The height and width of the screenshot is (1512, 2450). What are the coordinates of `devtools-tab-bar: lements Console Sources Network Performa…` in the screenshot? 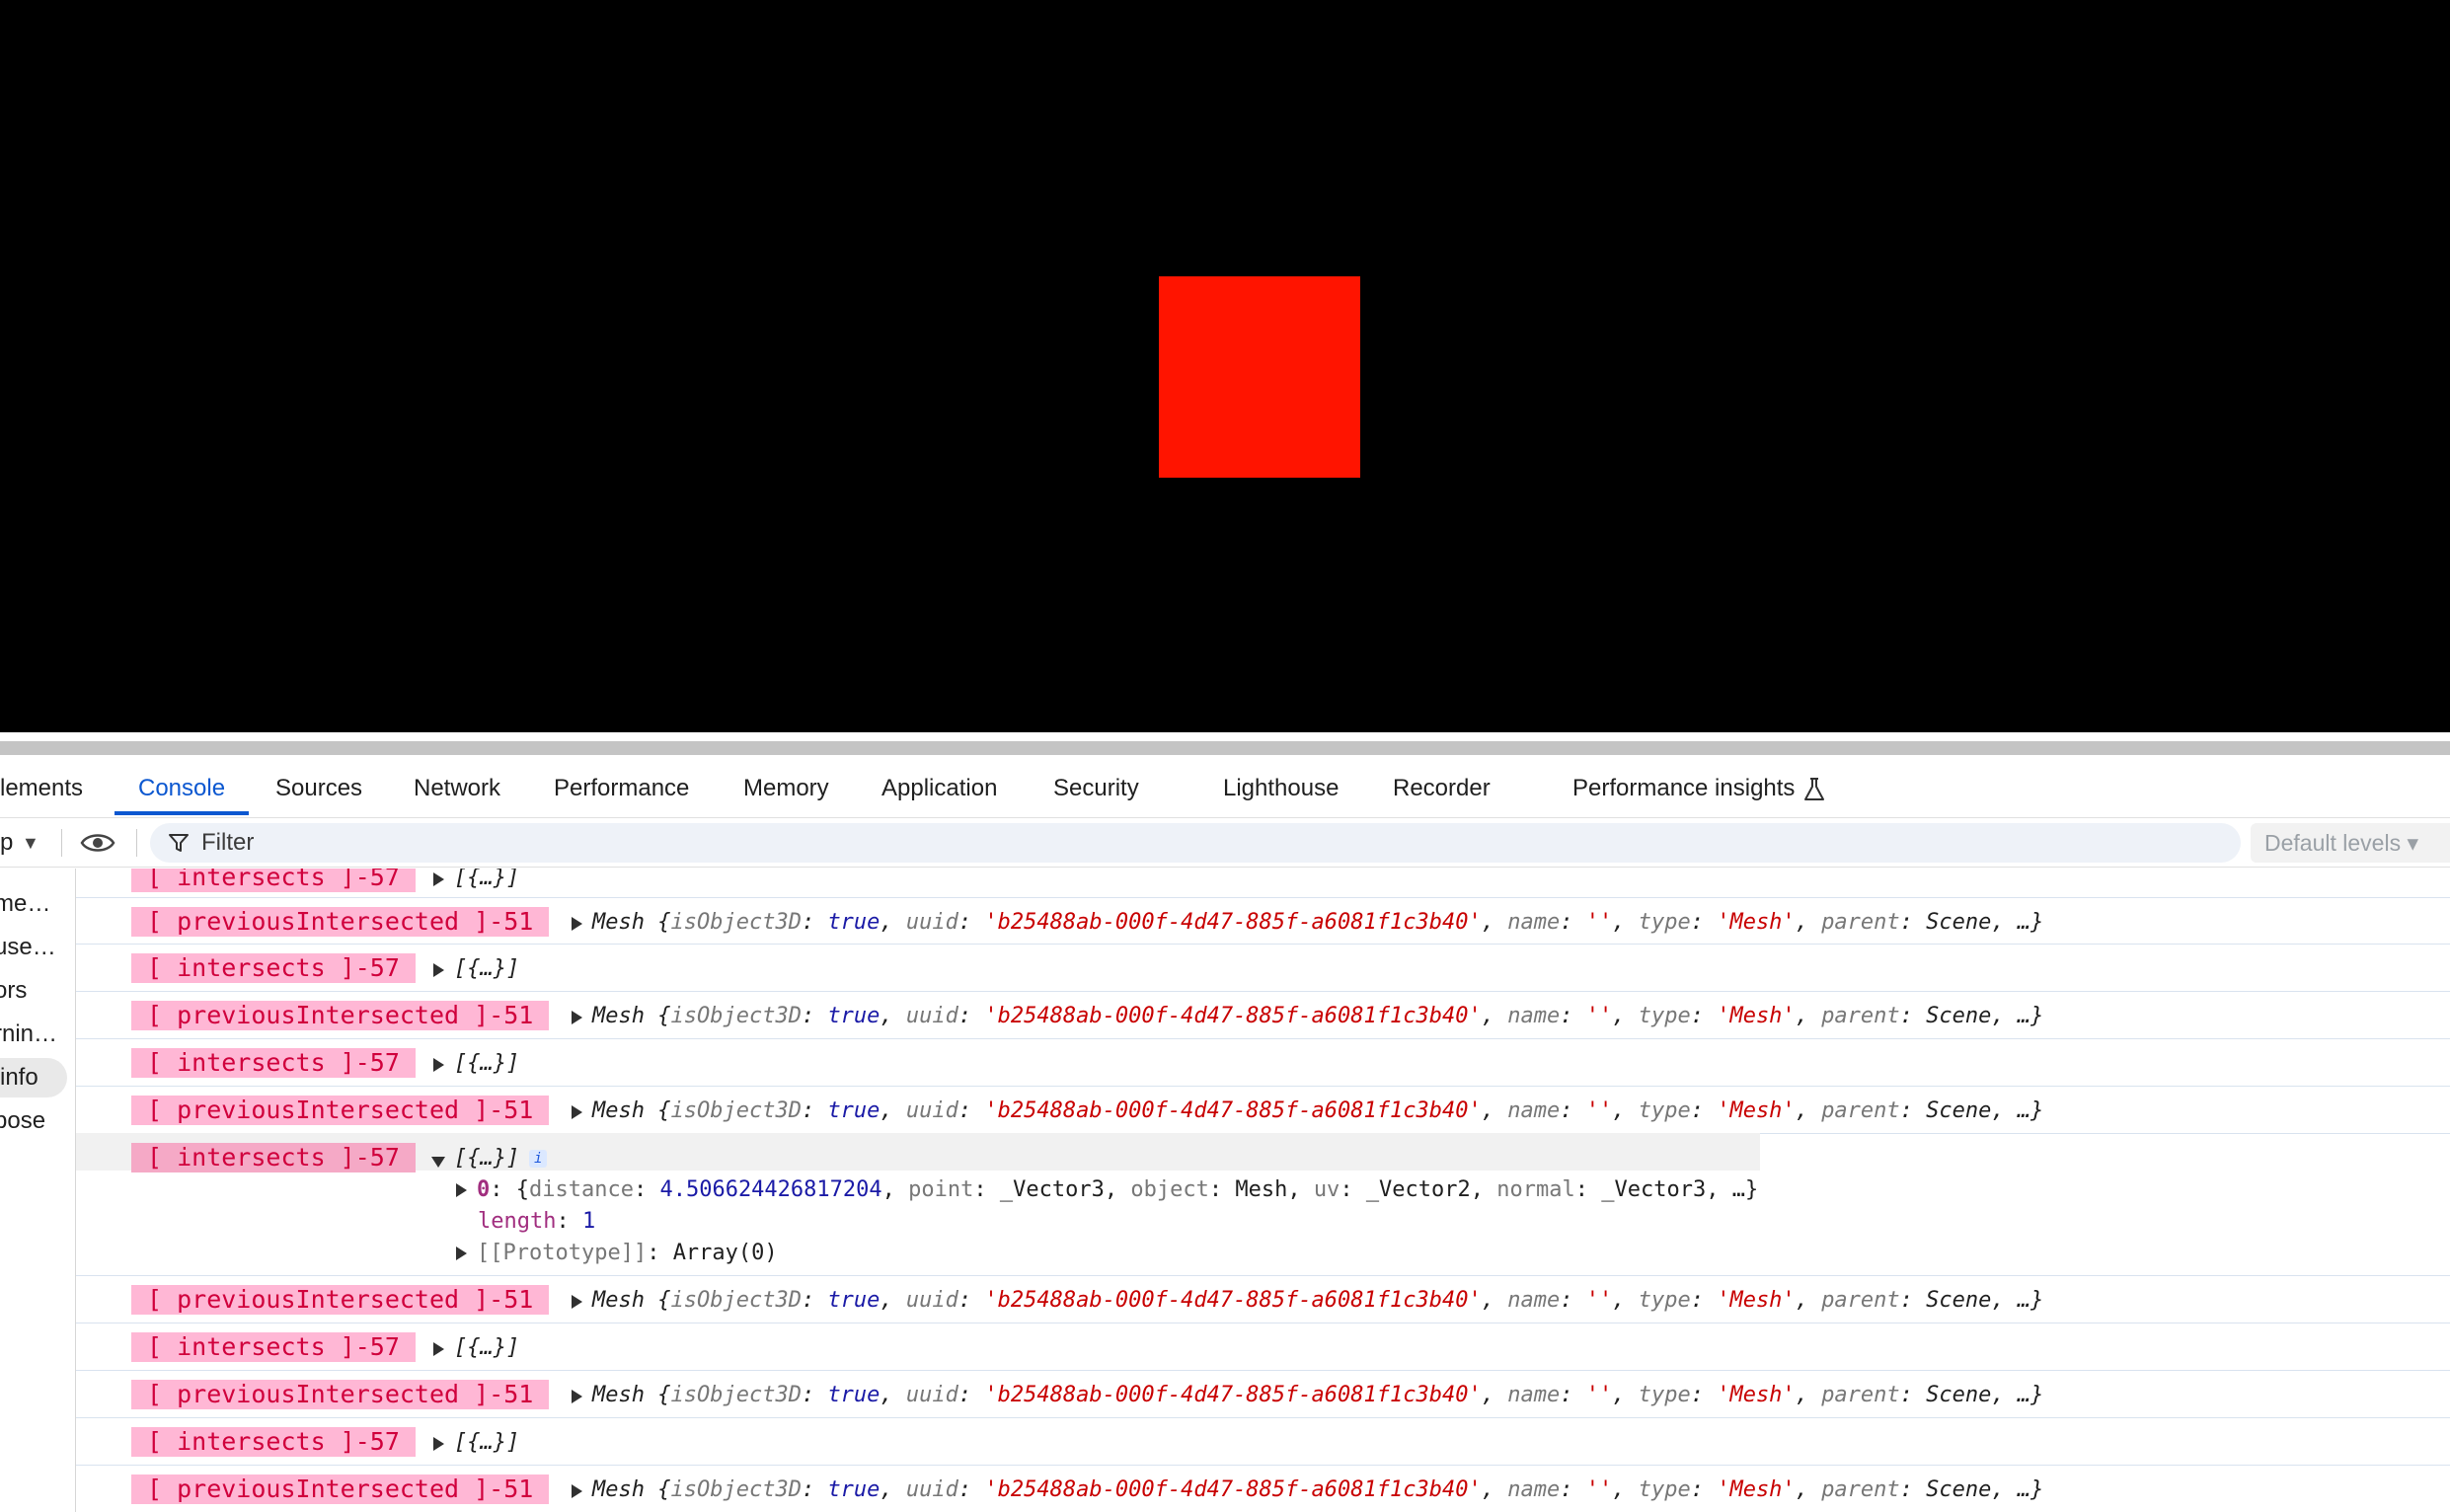 It's located at (1225, 790).